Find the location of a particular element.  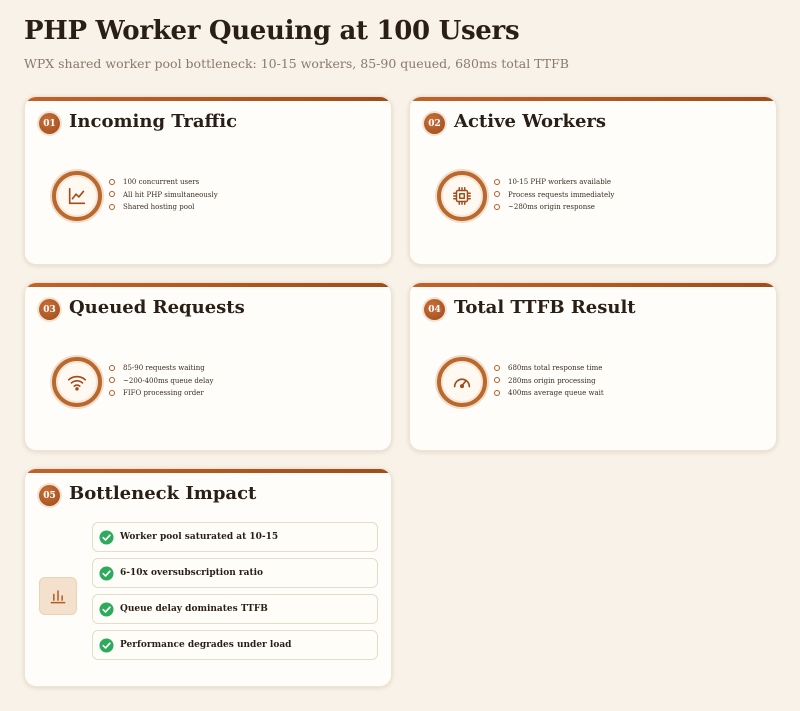

speedometer-icon is located at coordinates (462, 382).